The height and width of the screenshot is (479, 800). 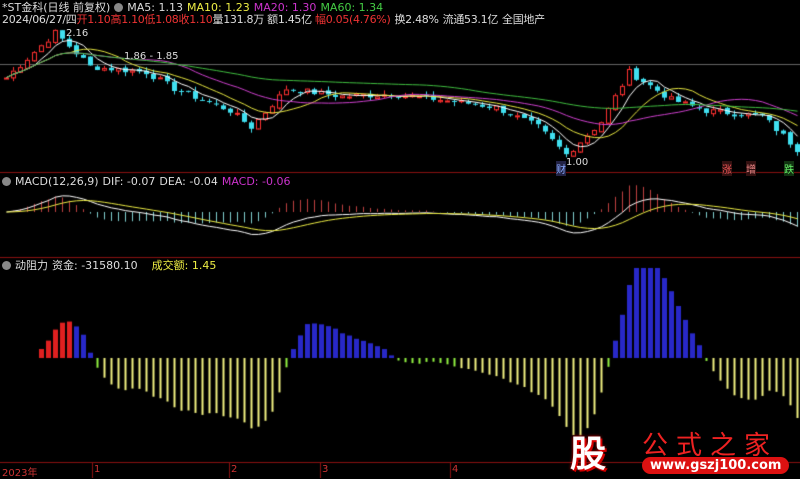 I want to click on high: 1.10, so click(x=133, y=19).